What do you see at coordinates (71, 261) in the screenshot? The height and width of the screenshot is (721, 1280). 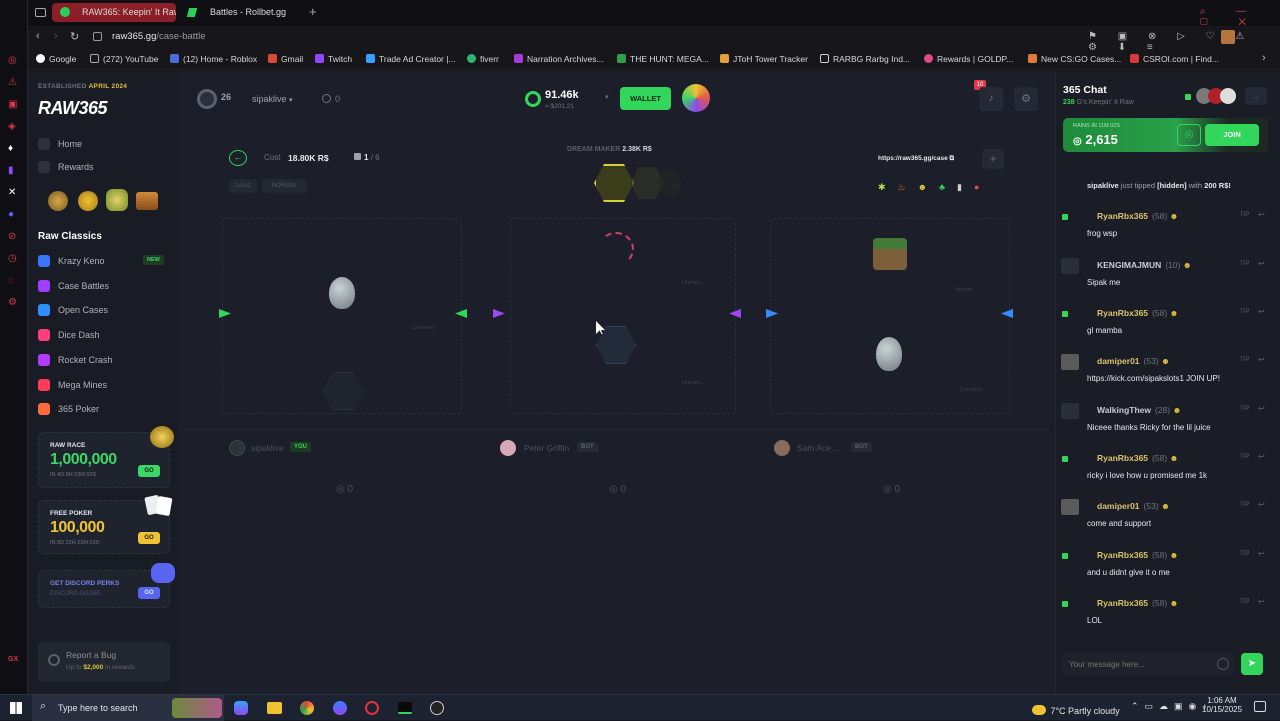 I see `nav-krazy-keno: Krazy Keno` at bounding box center [71, 261].